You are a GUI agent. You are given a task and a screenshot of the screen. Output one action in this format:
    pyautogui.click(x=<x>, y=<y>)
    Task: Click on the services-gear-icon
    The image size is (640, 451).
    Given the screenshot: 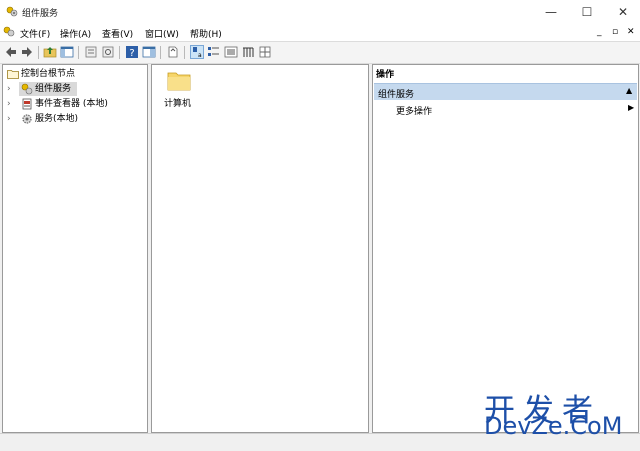 What is the action you would take?
    pyautogui.click(x=27, y=119)
    